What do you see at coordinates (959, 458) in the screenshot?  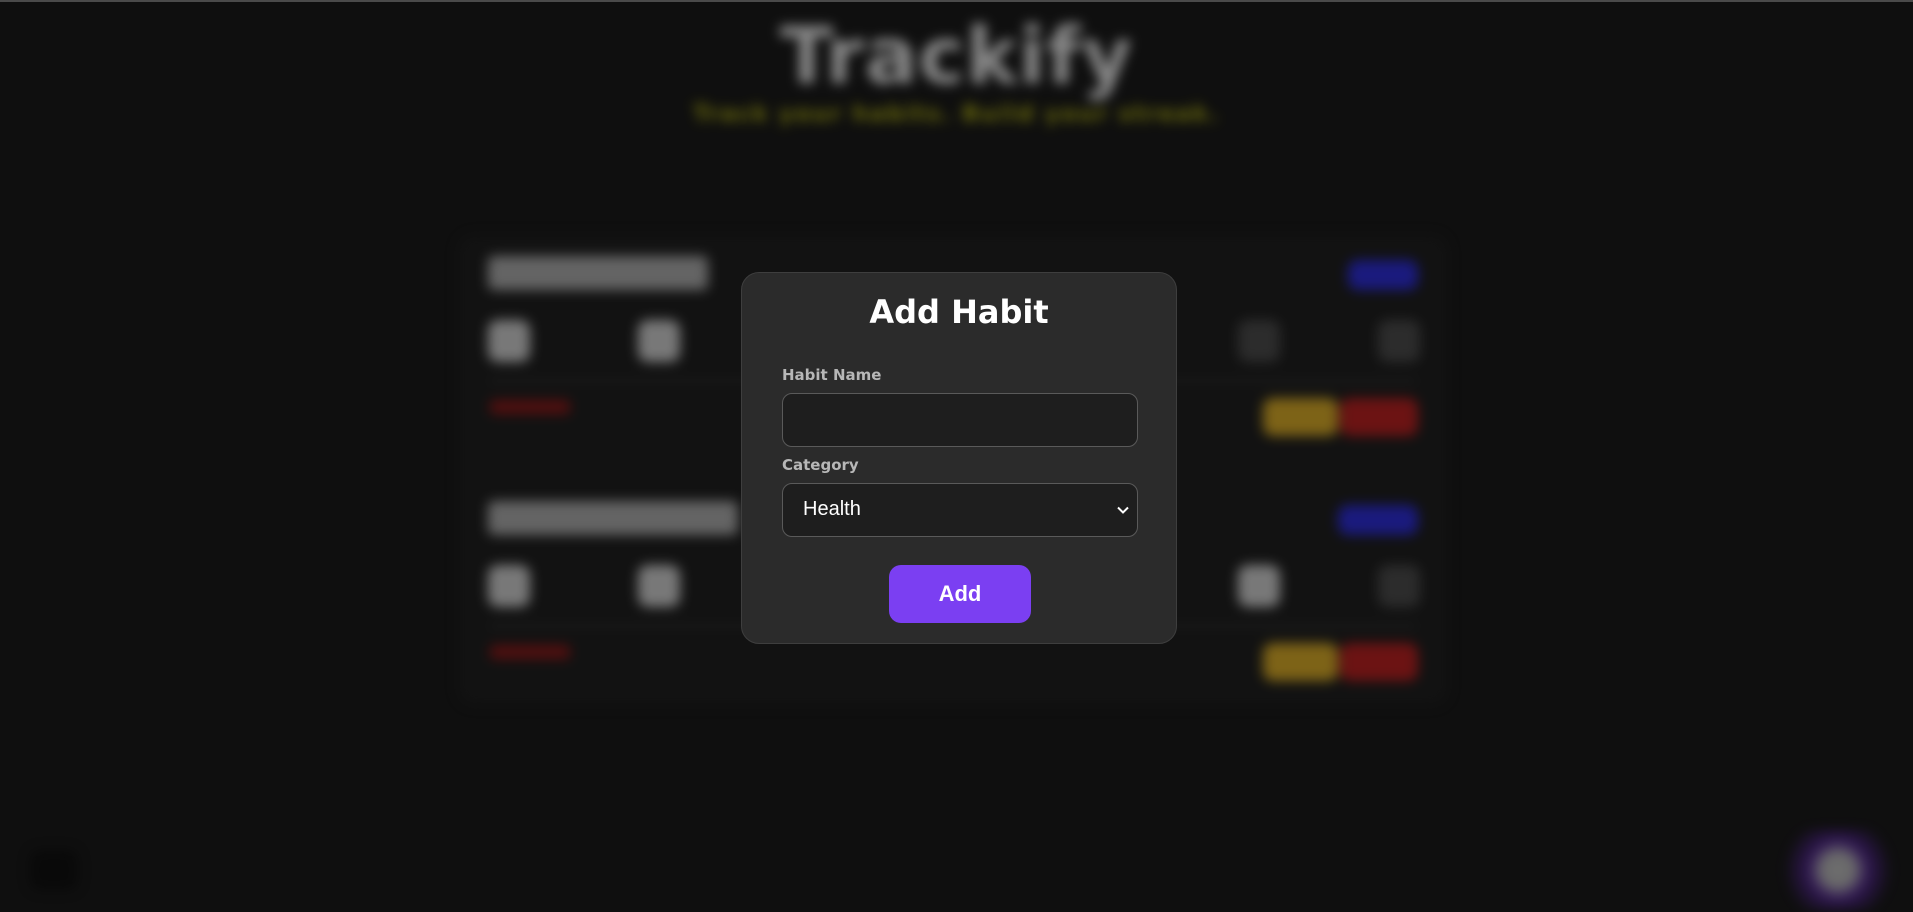 I see `add-habit-modal: Add Habit Habit Name Category Health Add` at bounding box center [959, 458].